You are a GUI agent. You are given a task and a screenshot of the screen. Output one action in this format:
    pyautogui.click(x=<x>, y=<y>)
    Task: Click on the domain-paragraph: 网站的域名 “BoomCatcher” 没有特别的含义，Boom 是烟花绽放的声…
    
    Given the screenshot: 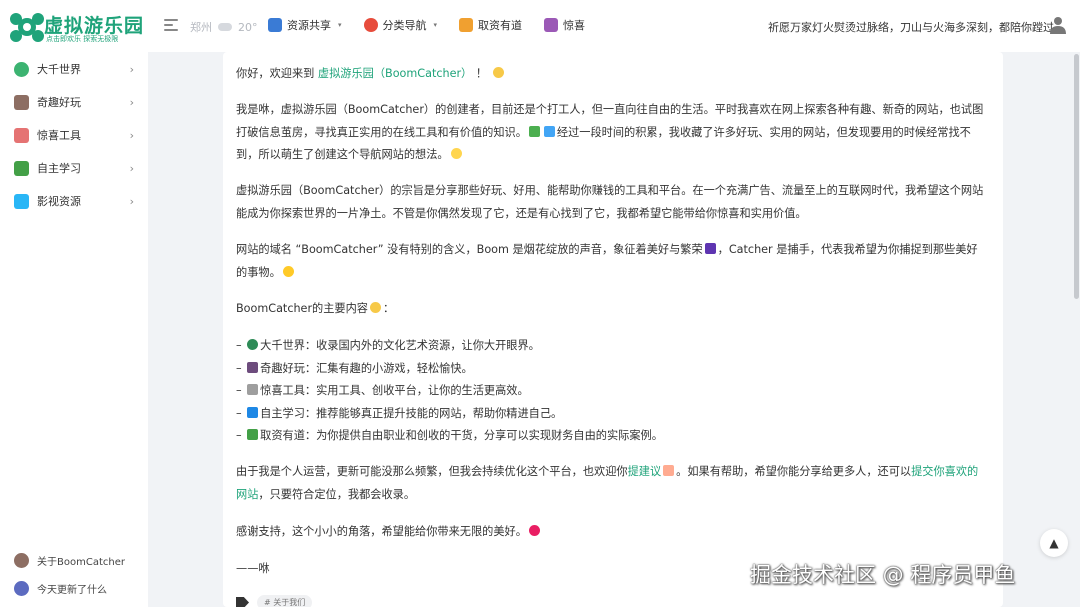 What is the action you would take?
    pyautogui.click(x=612, y=261)
    